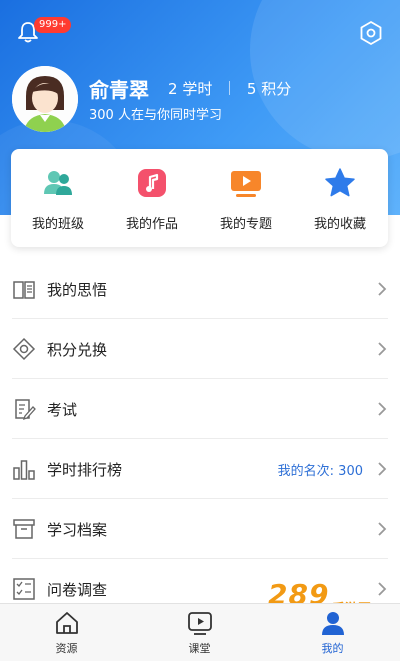 The image size is (400, 661). Describe the element at coordinates (85, 470) in the screenshot. I see `menu-item-label: 学时排行榜` at that location.